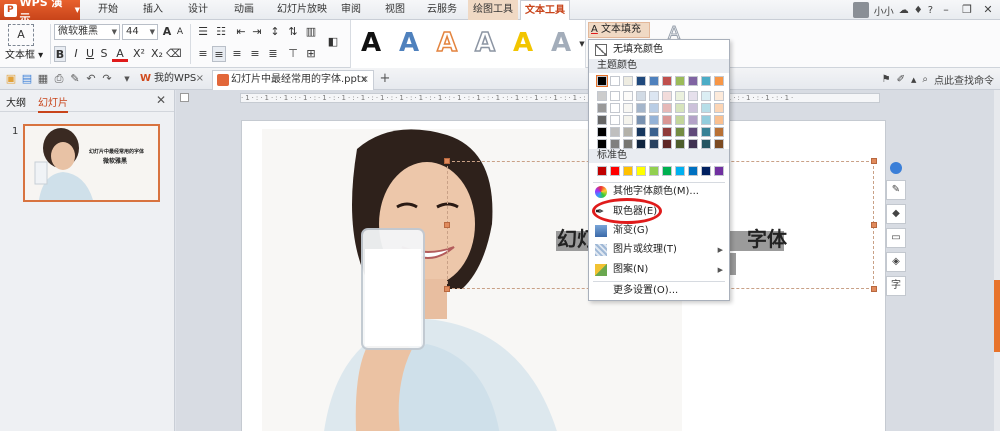 The height and width of the screenshot is (431, 1000). Describe the element at coordinates (659, 231) in the screenshot. I see `gradient-item: 渐变(G)` at that location.